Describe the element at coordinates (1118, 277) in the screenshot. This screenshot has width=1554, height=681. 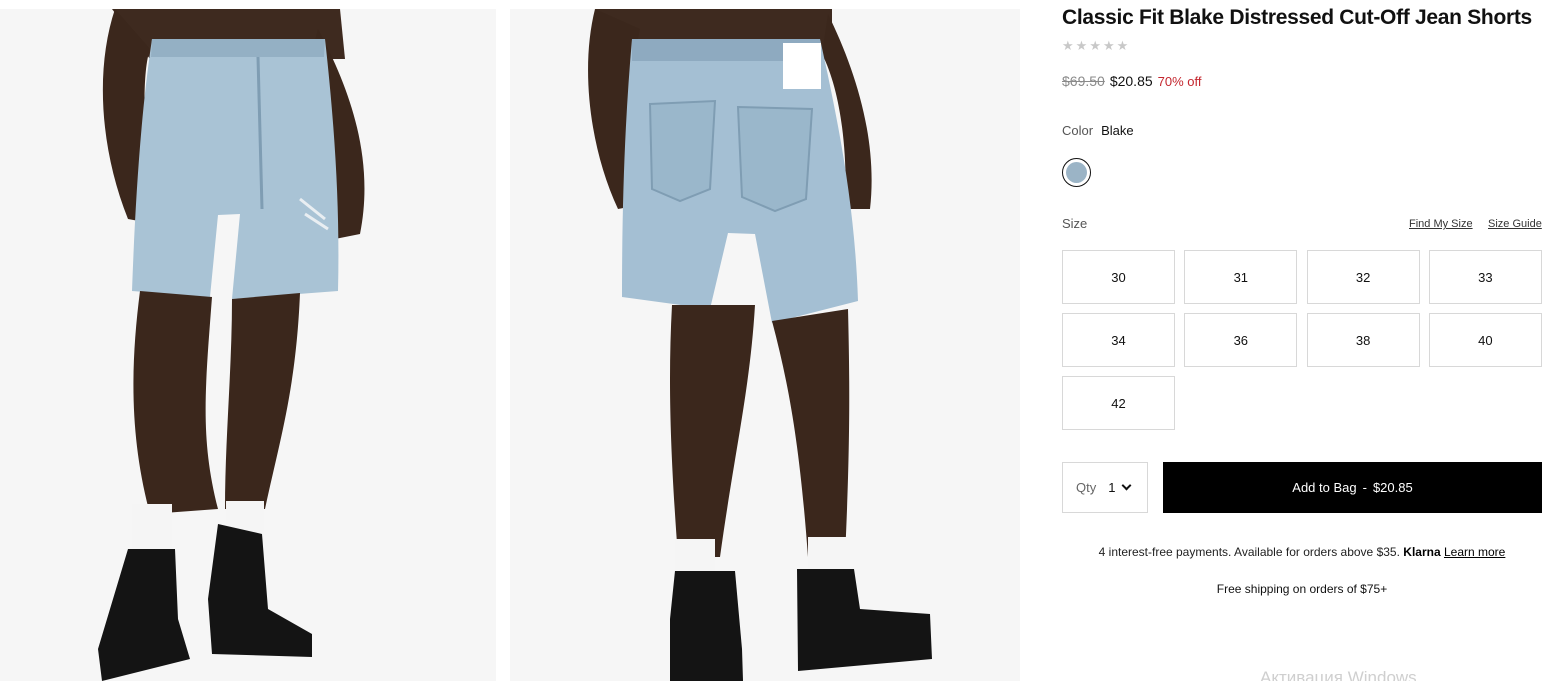
I see `size-option: 30` at that location.